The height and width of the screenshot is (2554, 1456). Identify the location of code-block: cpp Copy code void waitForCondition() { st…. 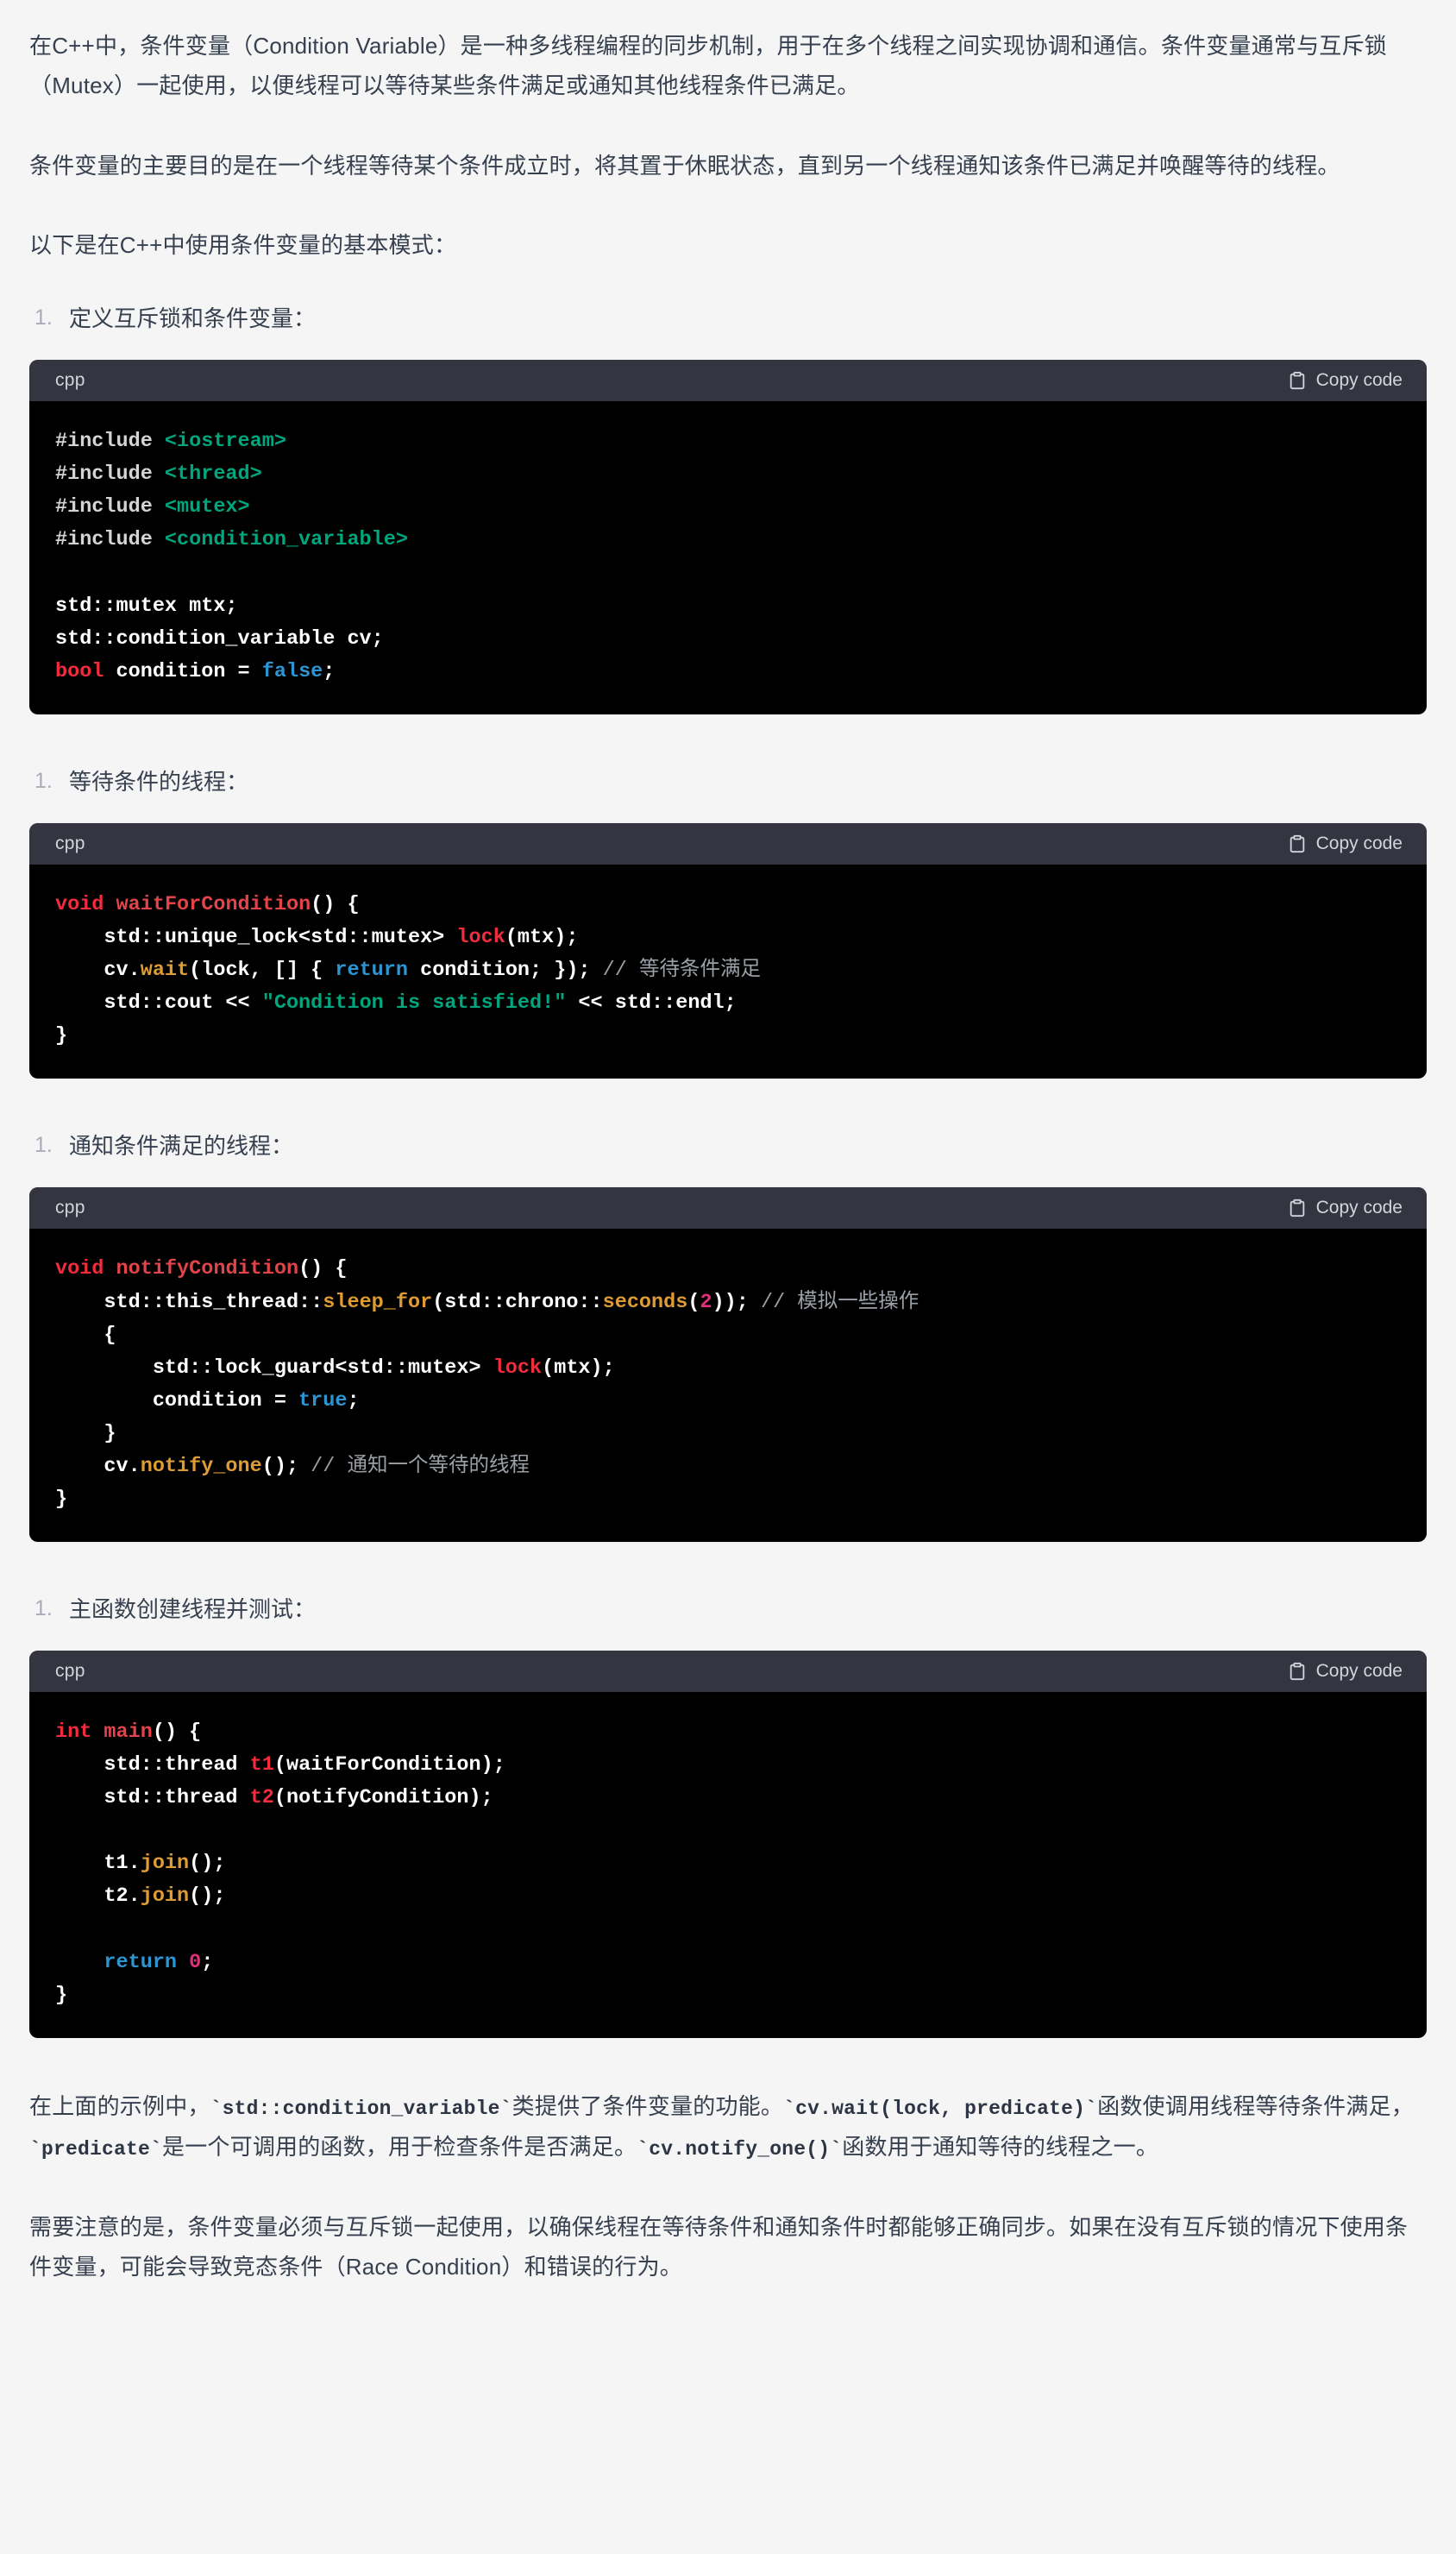
(728, 950).